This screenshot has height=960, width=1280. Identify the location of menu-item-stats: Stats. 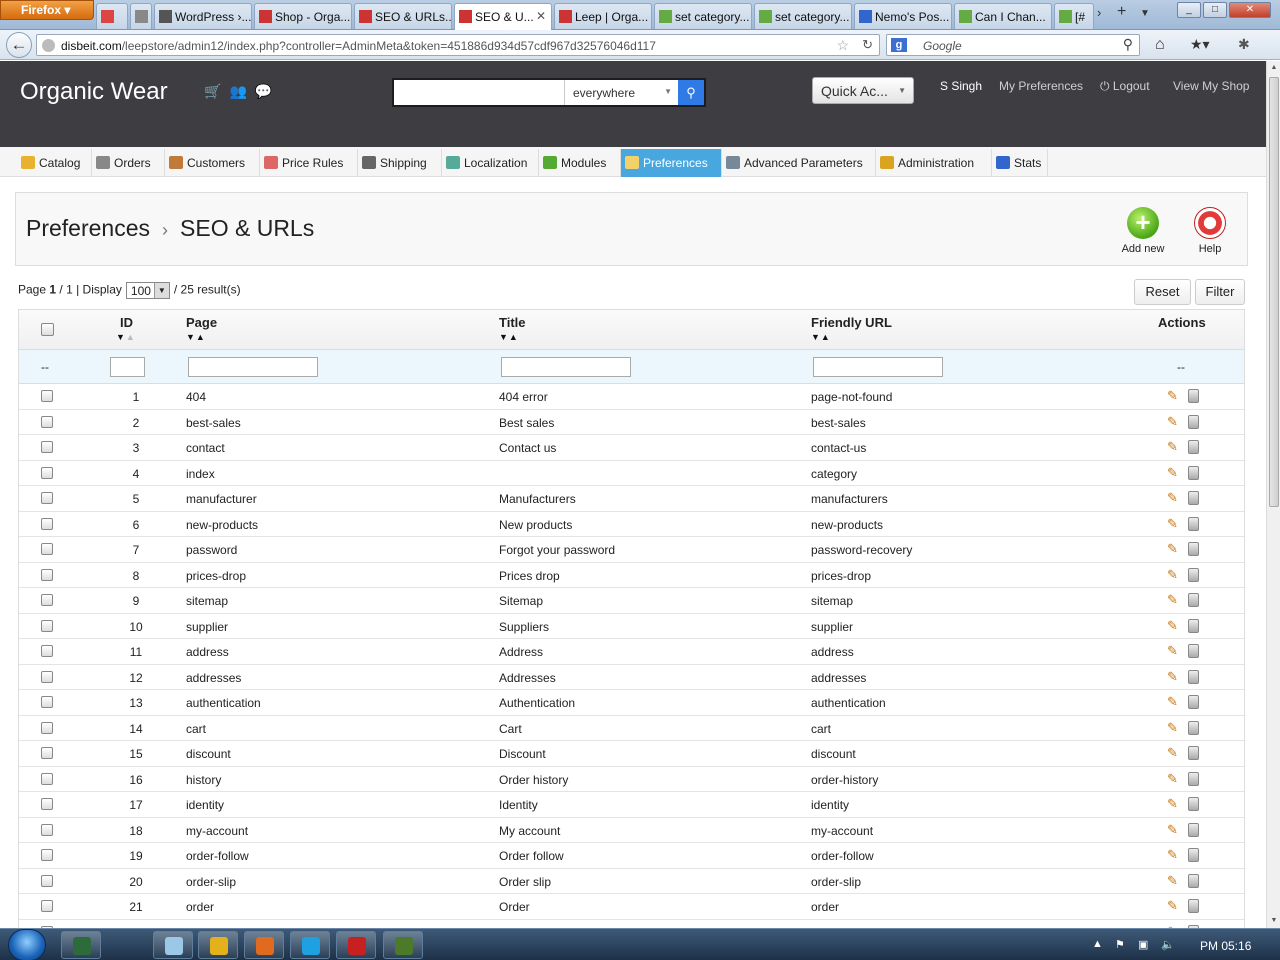
(1020, 163).